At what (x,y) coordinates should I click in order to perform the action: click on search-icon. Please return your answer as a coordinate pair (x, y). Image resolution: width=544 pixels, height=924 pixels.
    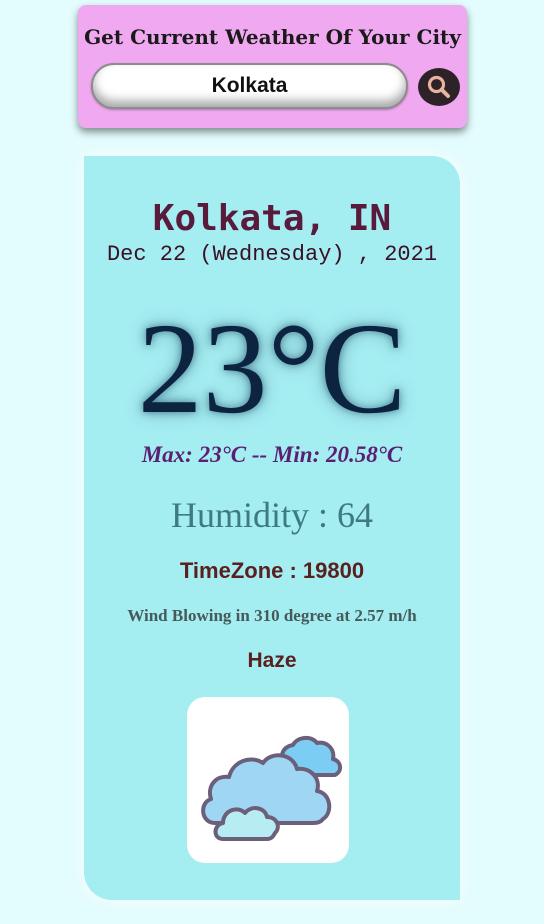
    Looking at the image, I should click on (438, 86).